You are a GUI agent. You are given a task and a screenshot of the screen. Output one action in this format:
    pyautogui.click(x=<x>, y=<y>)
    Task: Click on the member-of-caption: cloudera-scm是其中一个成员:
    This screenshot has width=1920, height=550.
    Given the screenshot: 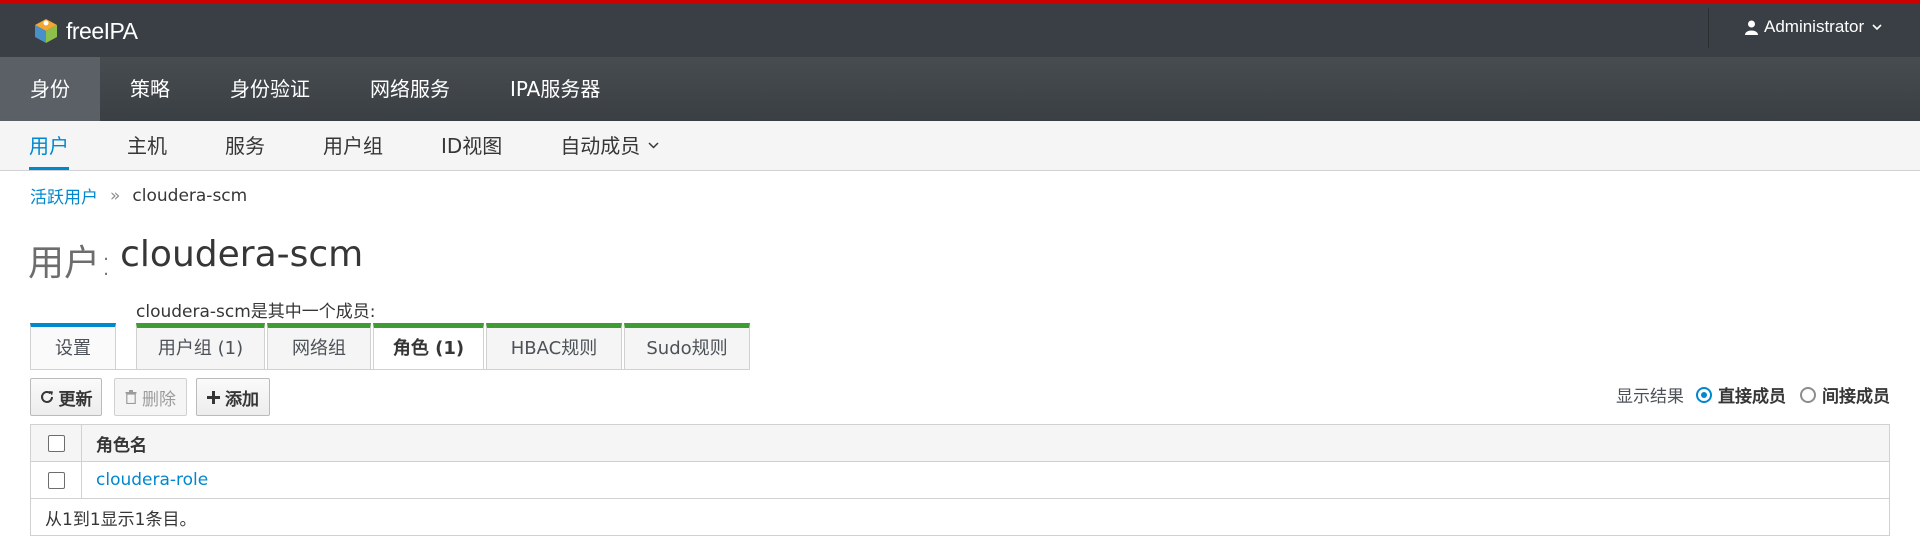 What is the action you would take?
    pyautogui.click(x=256, y=312)
    